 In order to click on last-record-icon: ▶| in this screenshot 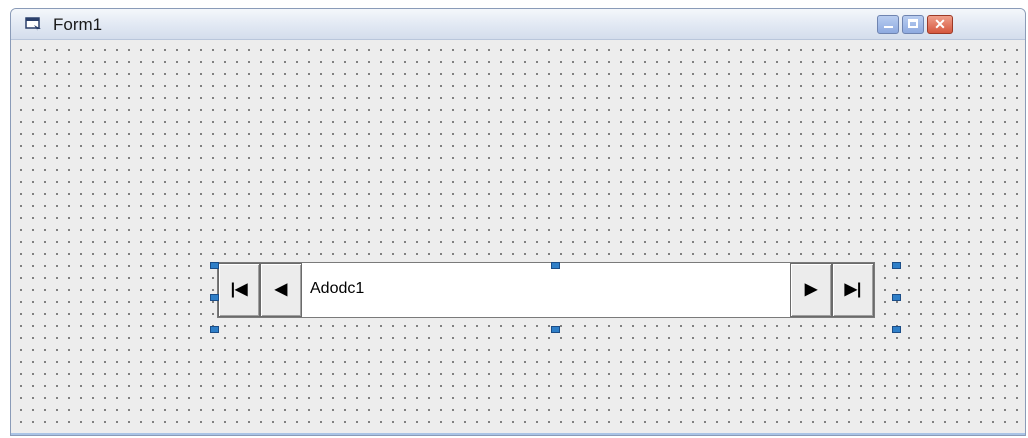, I will do `click(853, 289)`.